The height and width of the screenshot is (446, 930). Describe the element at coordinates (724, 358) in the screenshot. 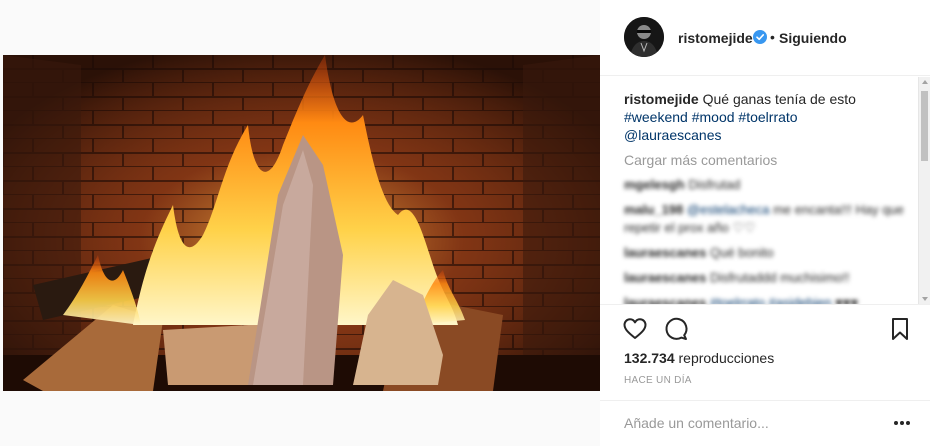

I see `view-count-label: reproducciones` at that location.